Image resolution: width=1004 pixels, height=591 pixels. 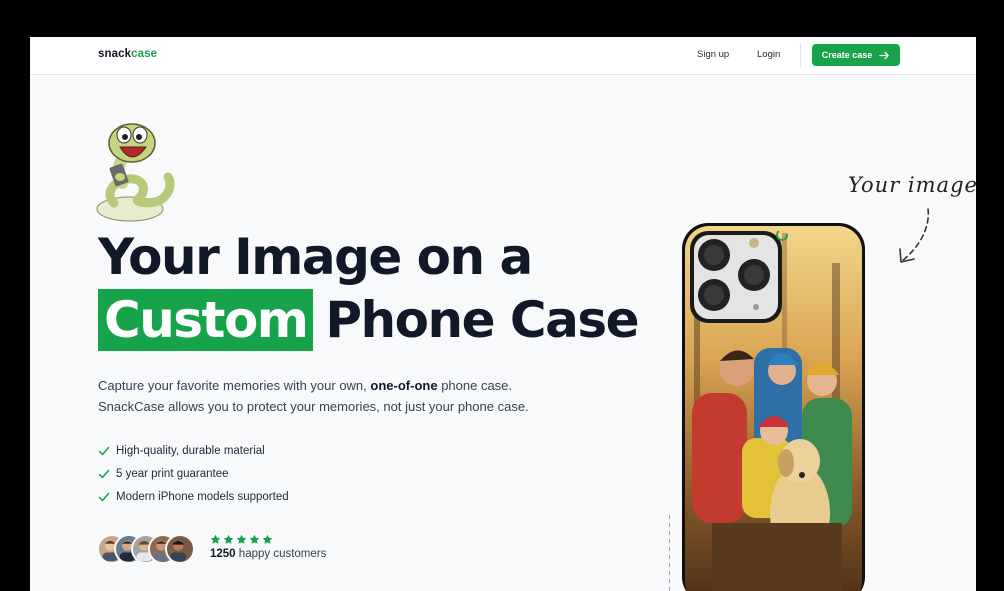 What do you see at coordinates (914, 235) in the screenshot?
I see `curved-arrow-icon` at bounding box center [914, 235].